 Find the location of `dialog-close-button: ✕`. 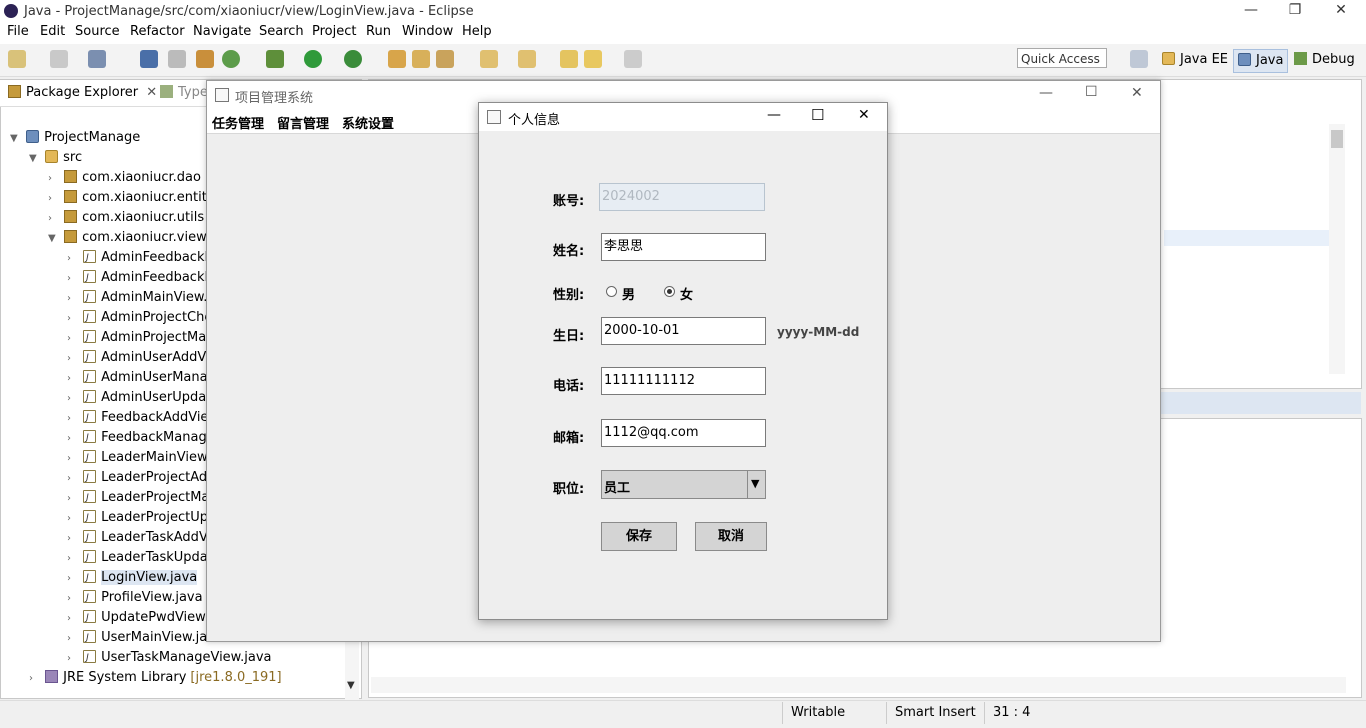

dialog-close-button: ✕ is located at coordinates (864, 115).